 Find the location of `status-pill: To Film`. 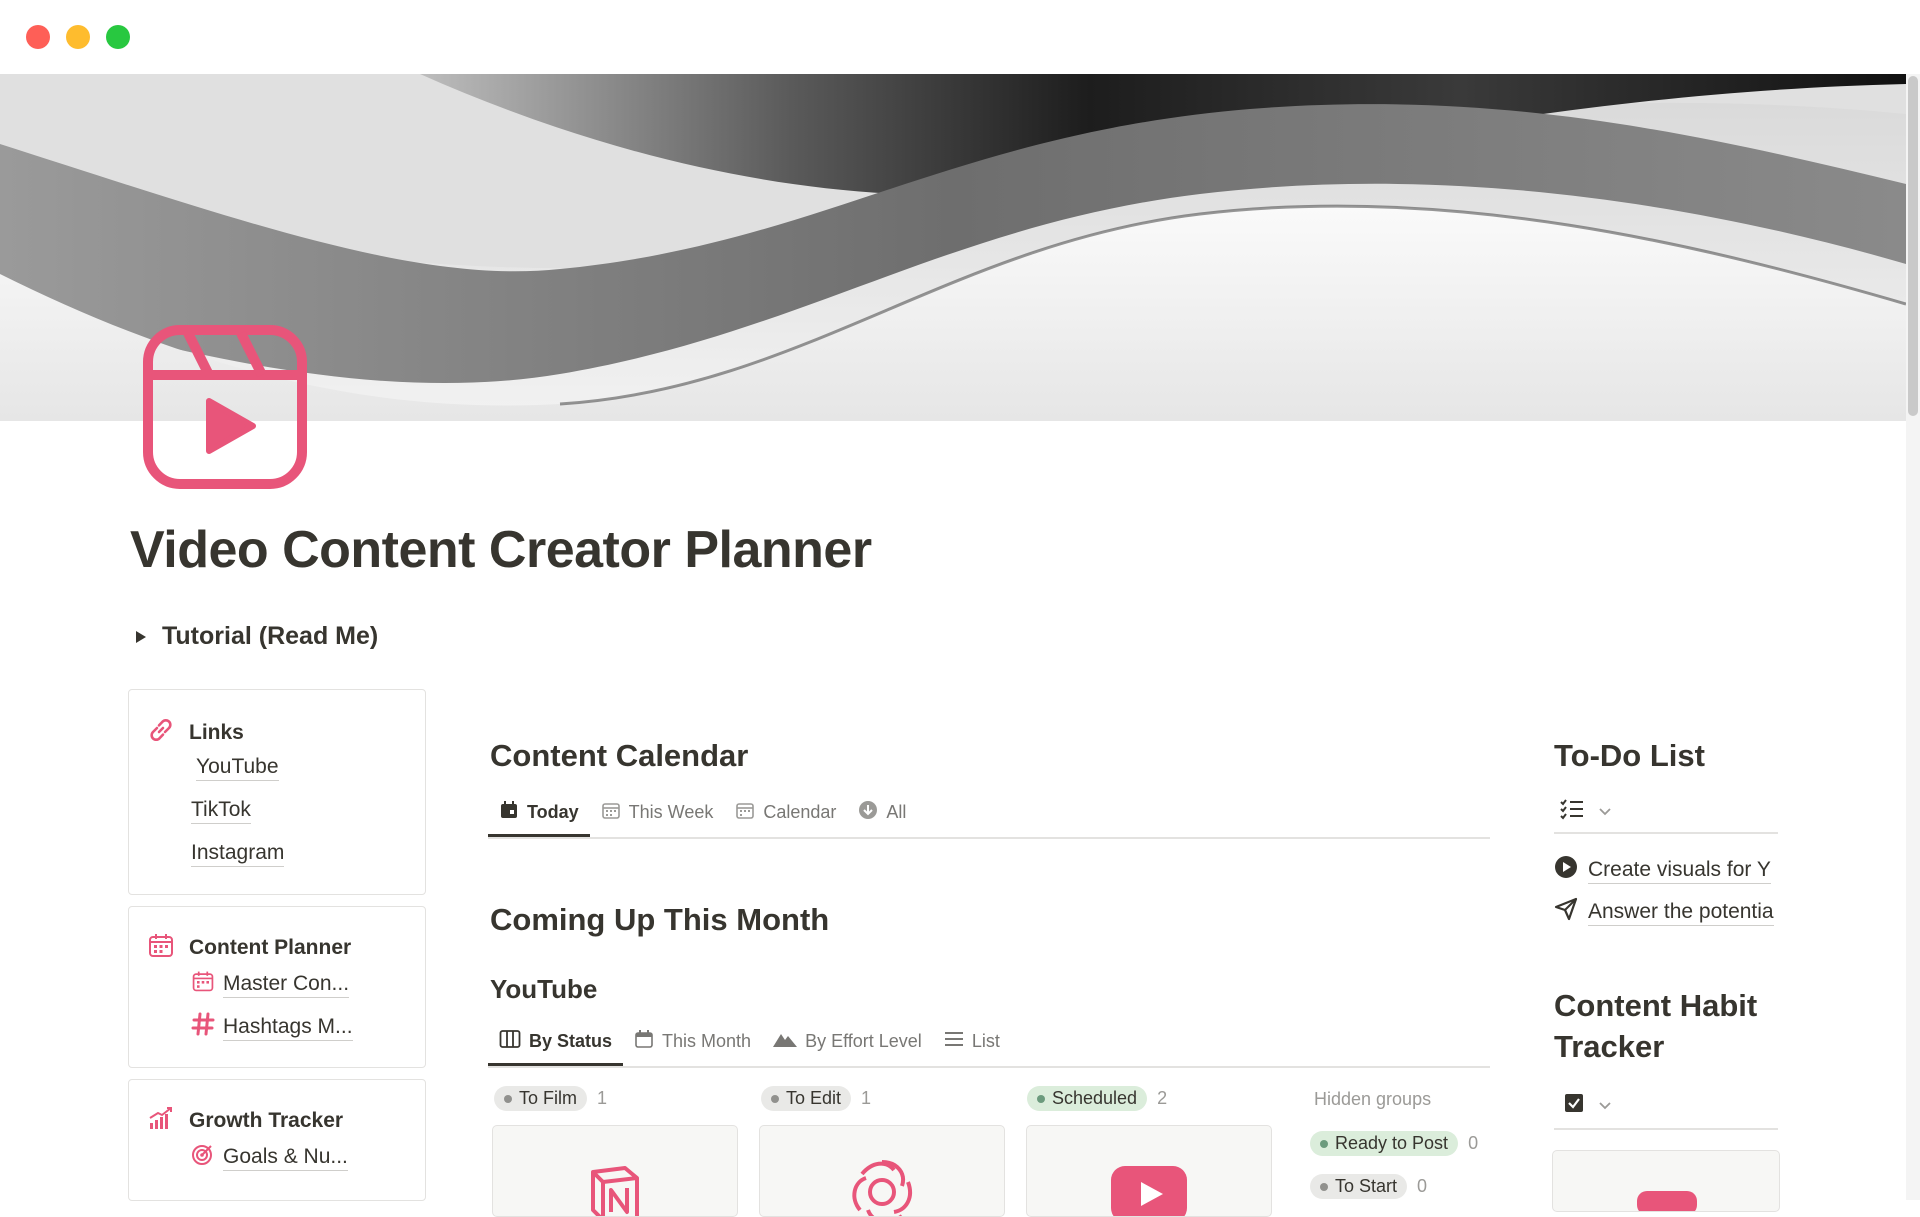

status-pill: To Film is located at coordinates (540, 1098).